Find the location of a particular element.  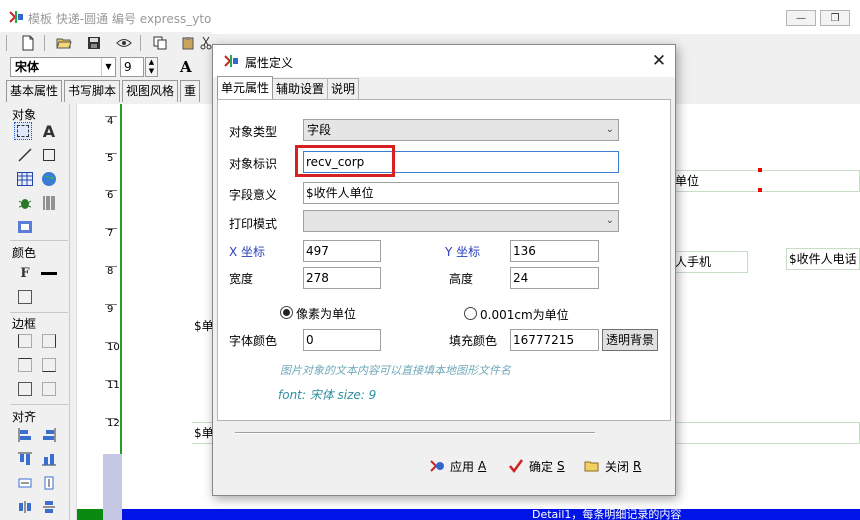

align-right-button is located at coordinates (49, 435).